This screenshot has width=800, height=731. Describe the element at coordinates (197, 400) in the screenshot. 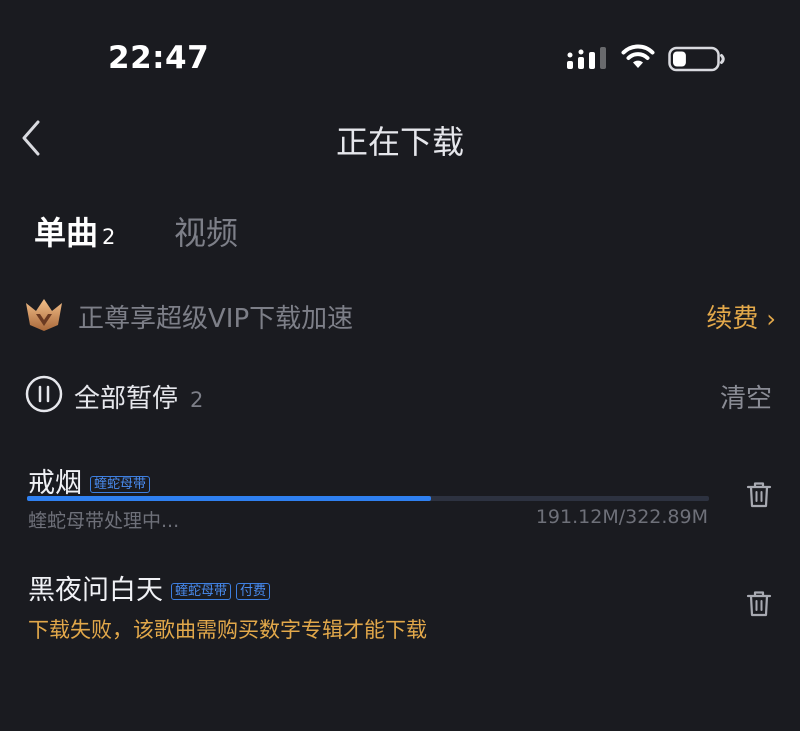

I see `pause-all-count: 2` at that location.